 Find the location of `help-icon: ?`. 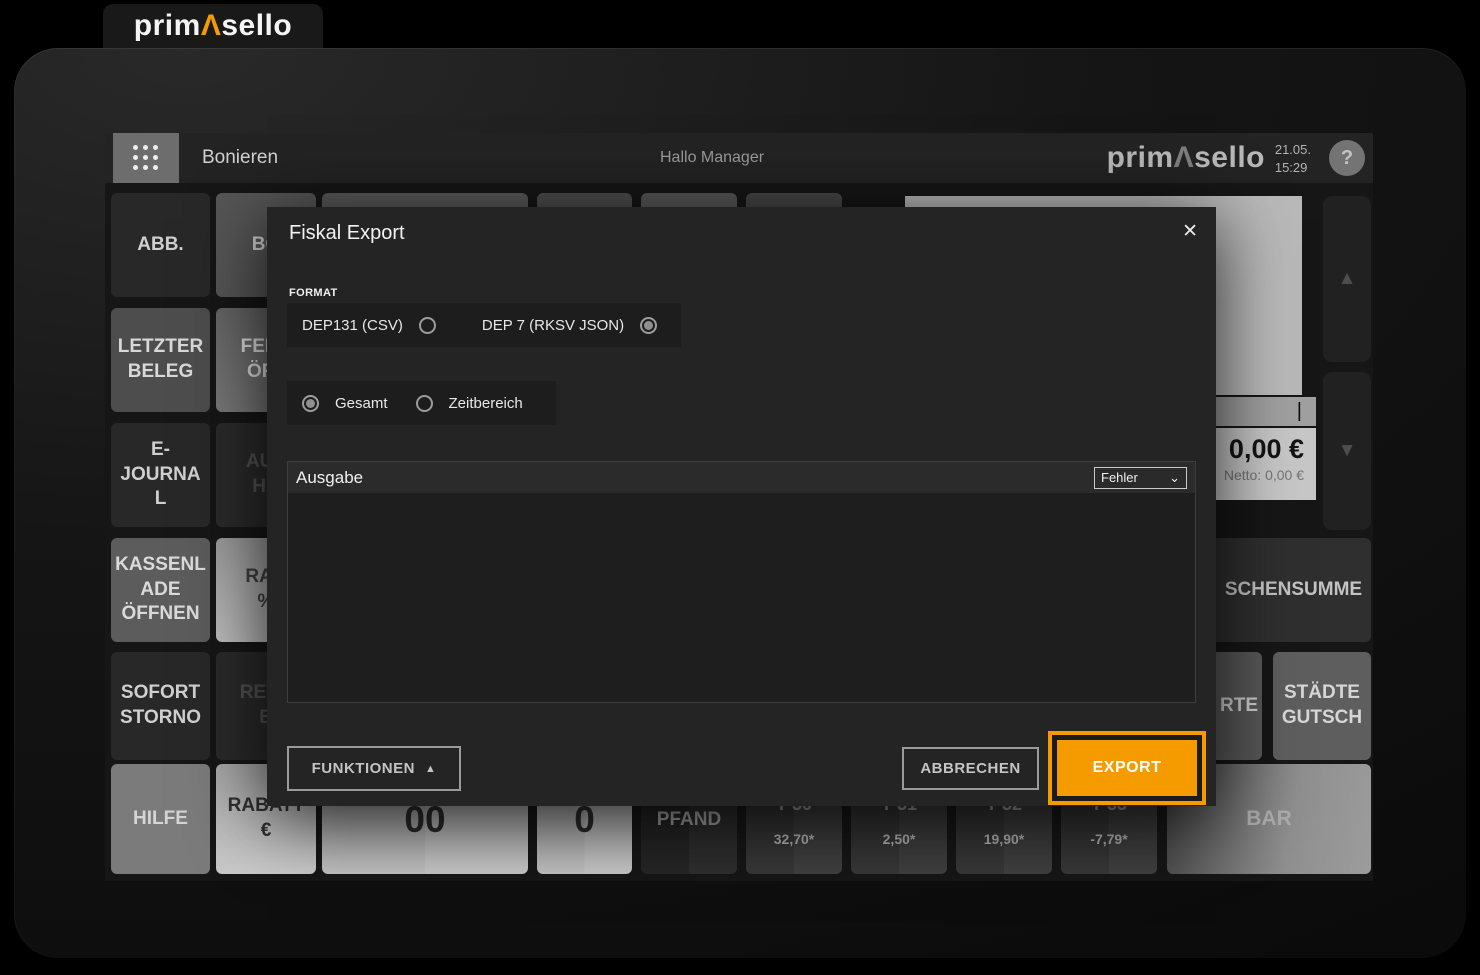

help-icon: ? is located at coordinates (1347, 157).